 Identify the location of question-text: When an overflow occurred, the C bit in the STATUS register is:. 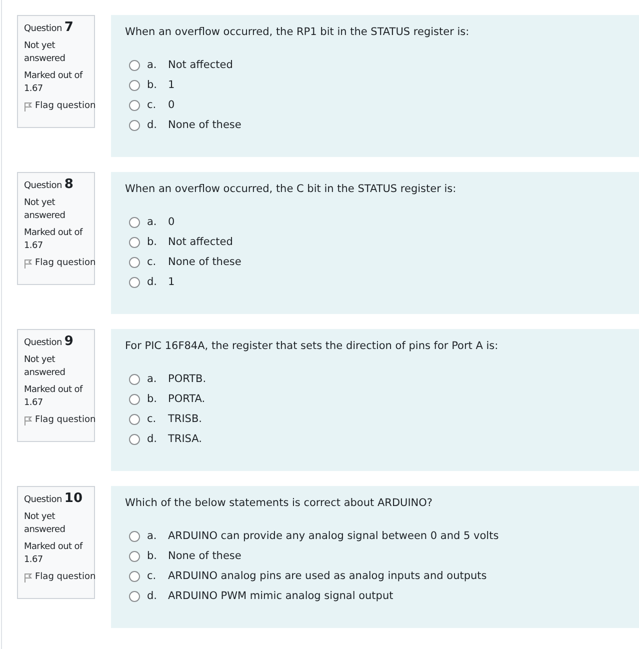
(291, 189).